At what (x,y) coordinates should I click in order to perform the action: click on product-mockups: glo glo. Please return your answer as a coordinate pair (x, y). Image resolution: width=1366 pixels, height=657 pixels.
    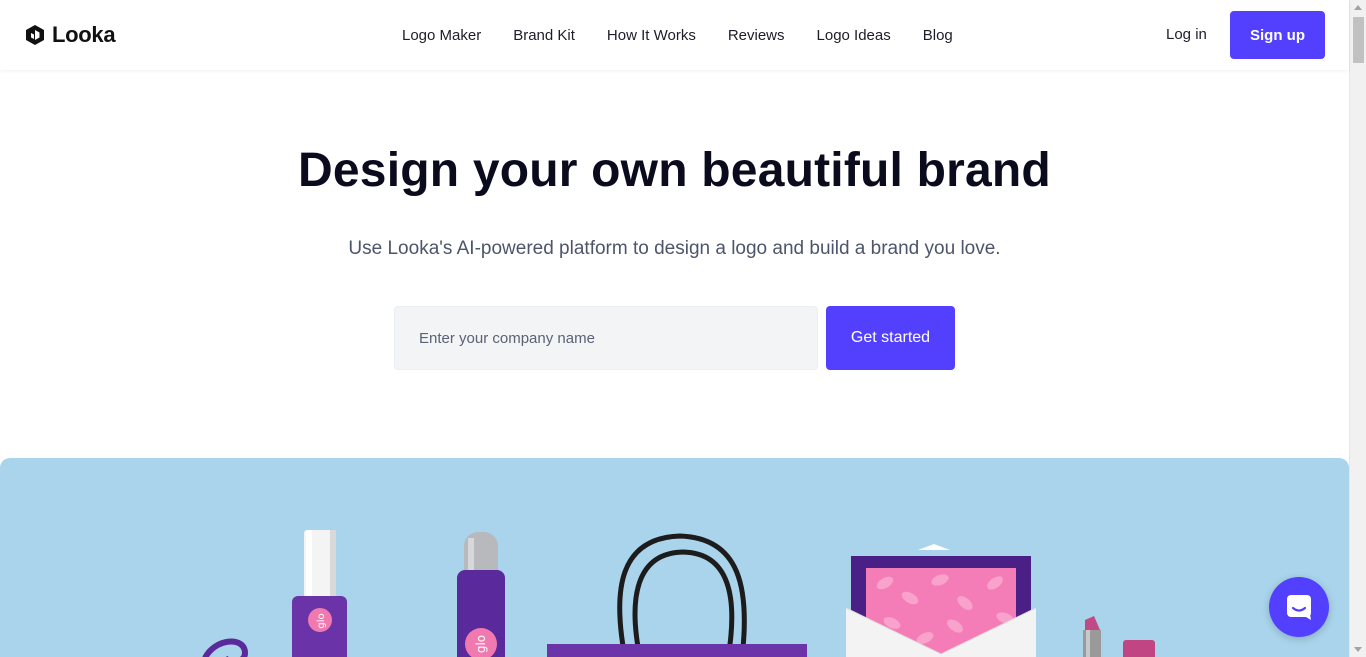
    Looking at the image, I should click on (678, 593).